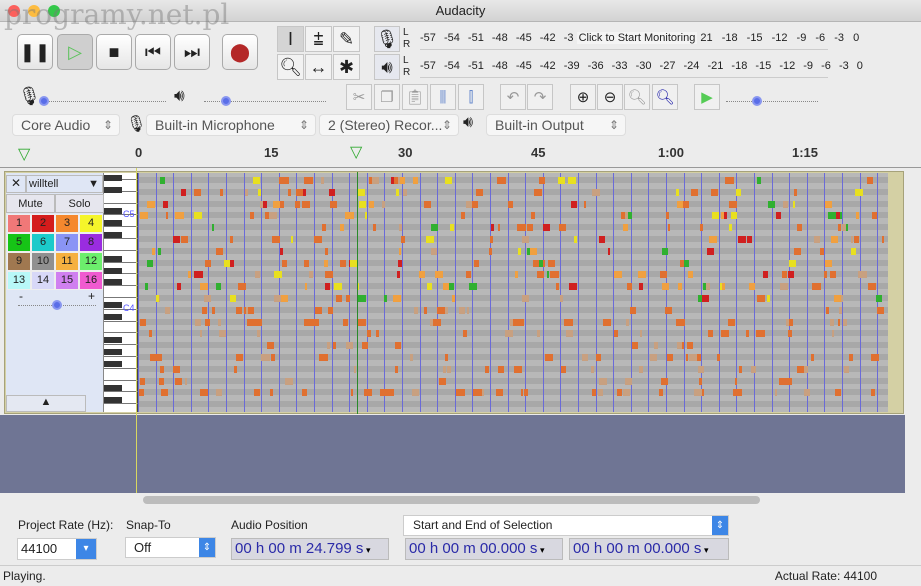 This screenshot has width=921, height=586. What do you see at coordinates (359, 97) in the screenshot?
I see `cut-button: ✂` at bounding box center [359, 97].